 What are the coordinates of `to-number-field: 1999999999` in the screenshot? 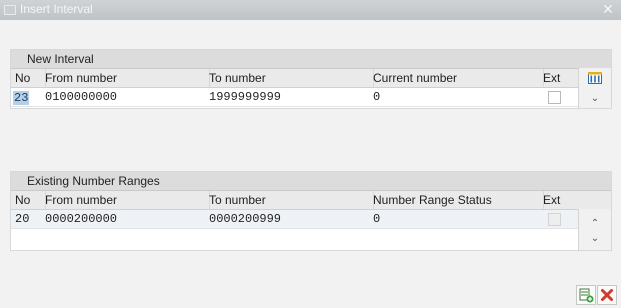 It's located at (289, 97).